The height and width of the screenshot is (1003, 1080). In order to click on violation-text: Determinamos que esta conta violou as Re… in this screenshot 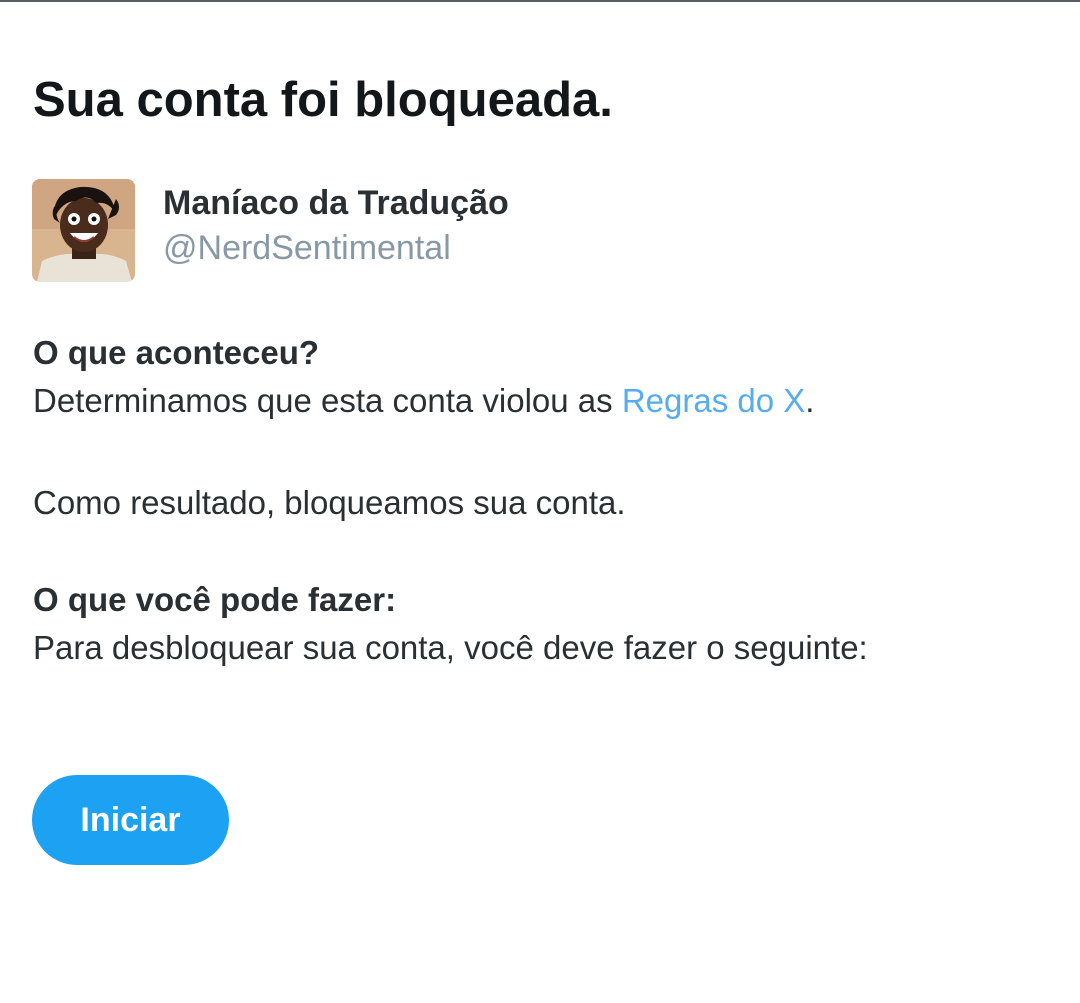, I will do `click(423, 401)`.